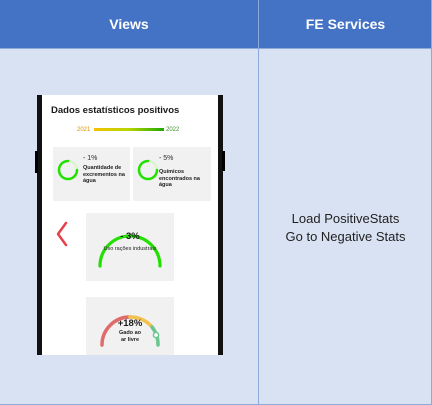  Describe the element at coordinates (166, 158) in the screenshot. I see `stat-value: - 5%` at that location.